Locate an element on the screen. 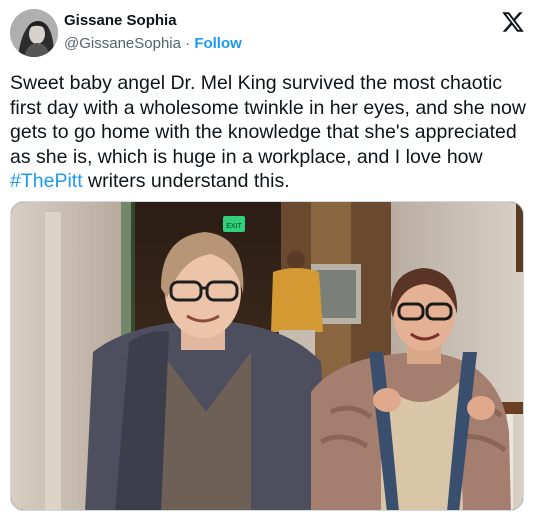  exit-sign-text: EXIT is located at coordinates (234, 226).